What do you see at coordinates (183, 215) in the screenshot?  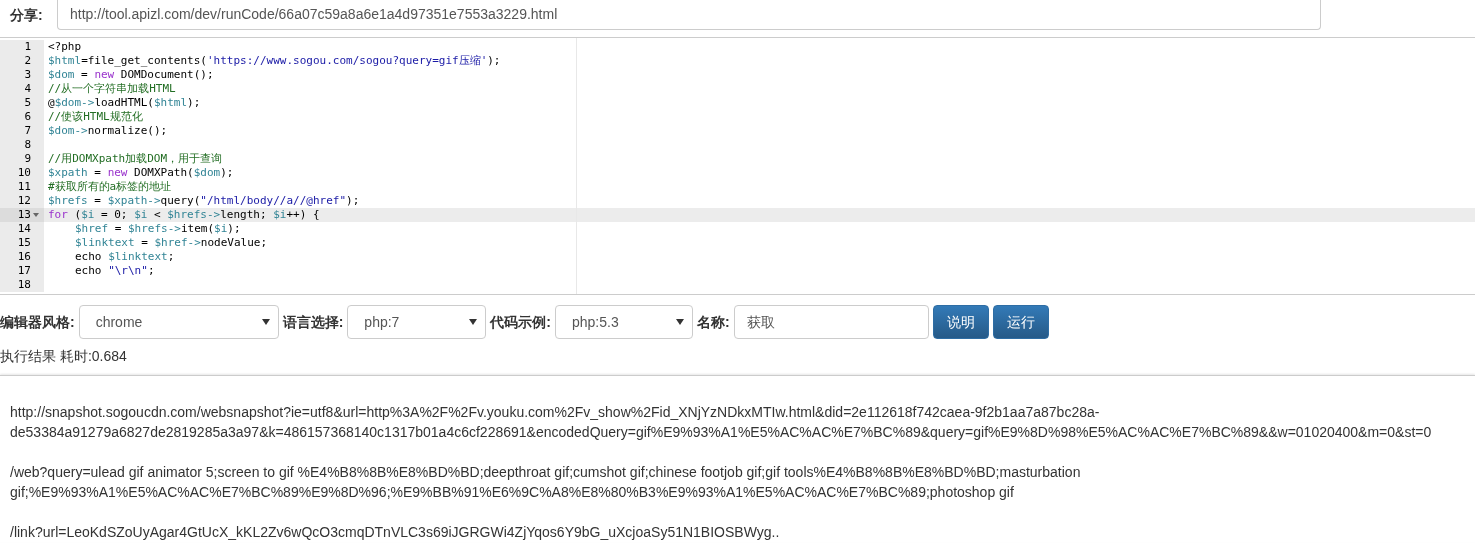 I see `code-line: for ($i = 0; $i < $hrefs->length; $i++) {` at bounding box center [183, 215].